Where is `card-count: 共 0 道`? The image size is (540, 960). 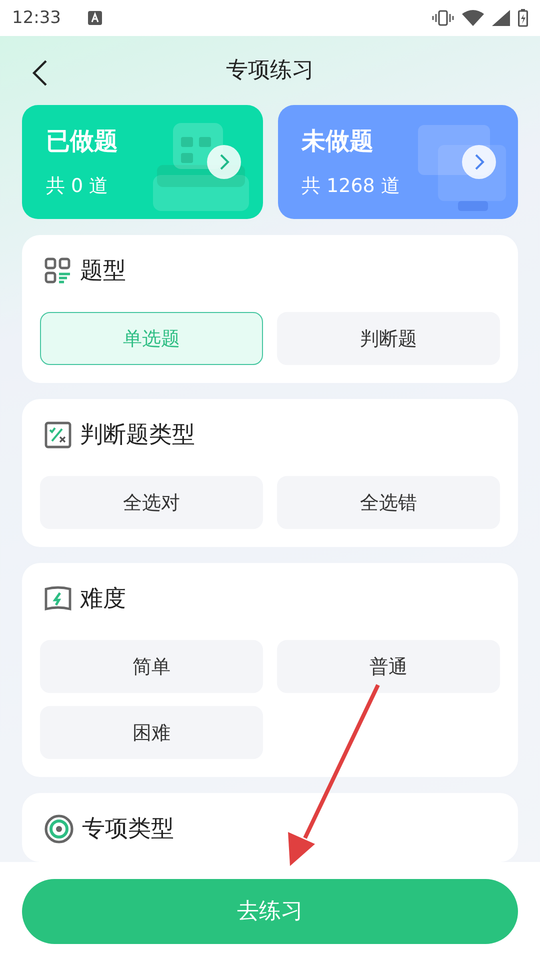 card-count: 共 0 道 is located at coordinates (78, 186).